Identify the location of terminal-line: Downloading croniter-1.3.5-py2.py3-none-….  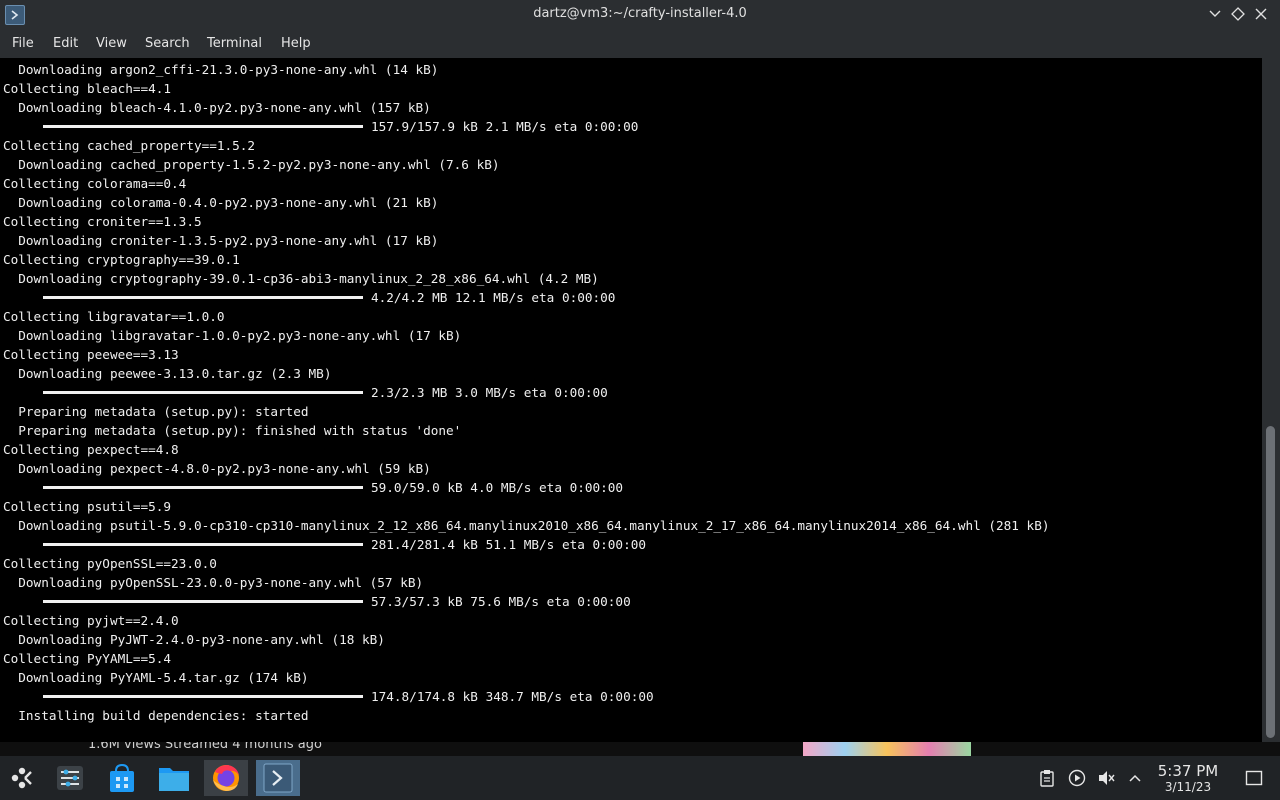
(221, 240).